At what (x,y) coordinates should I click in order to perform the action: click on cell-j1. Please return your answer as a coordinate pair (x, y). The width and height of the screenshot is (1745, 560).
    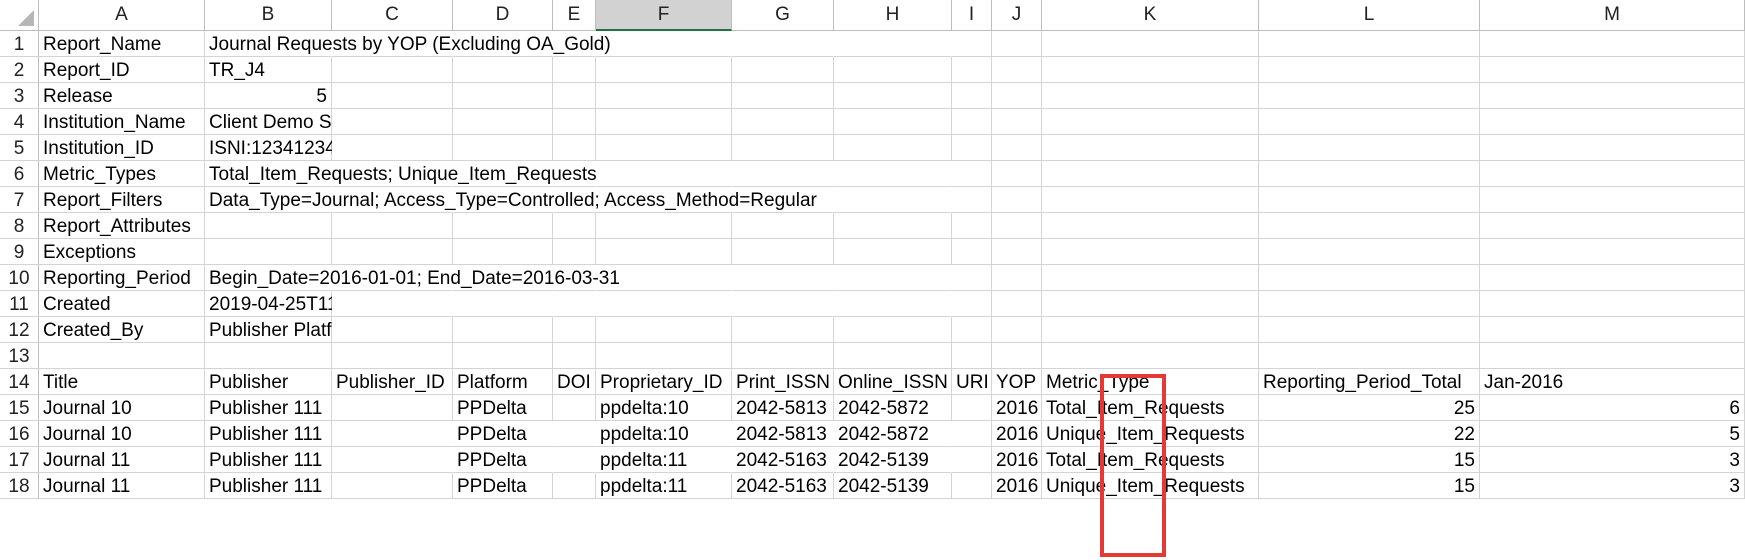
    Looking at the image, I should click on (1017, 44).